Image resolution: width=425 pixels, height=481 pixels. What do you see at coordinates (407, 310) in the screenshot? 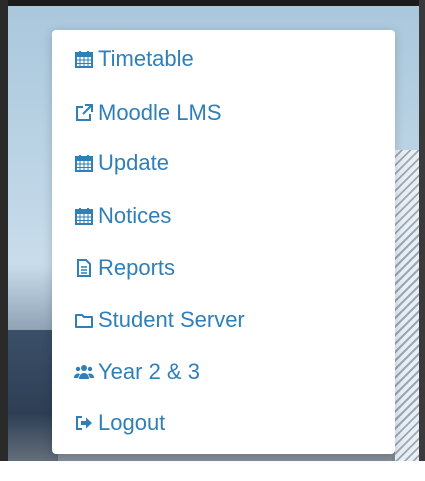
I see `background-railing-right` at bounding box center [407, 310].